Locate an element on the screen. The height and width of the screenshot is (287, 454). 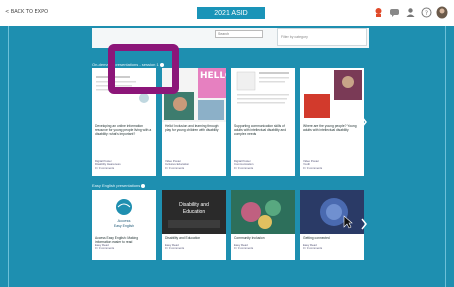
section-2-title: Easy English presentations is located at coordinates (116, 185).